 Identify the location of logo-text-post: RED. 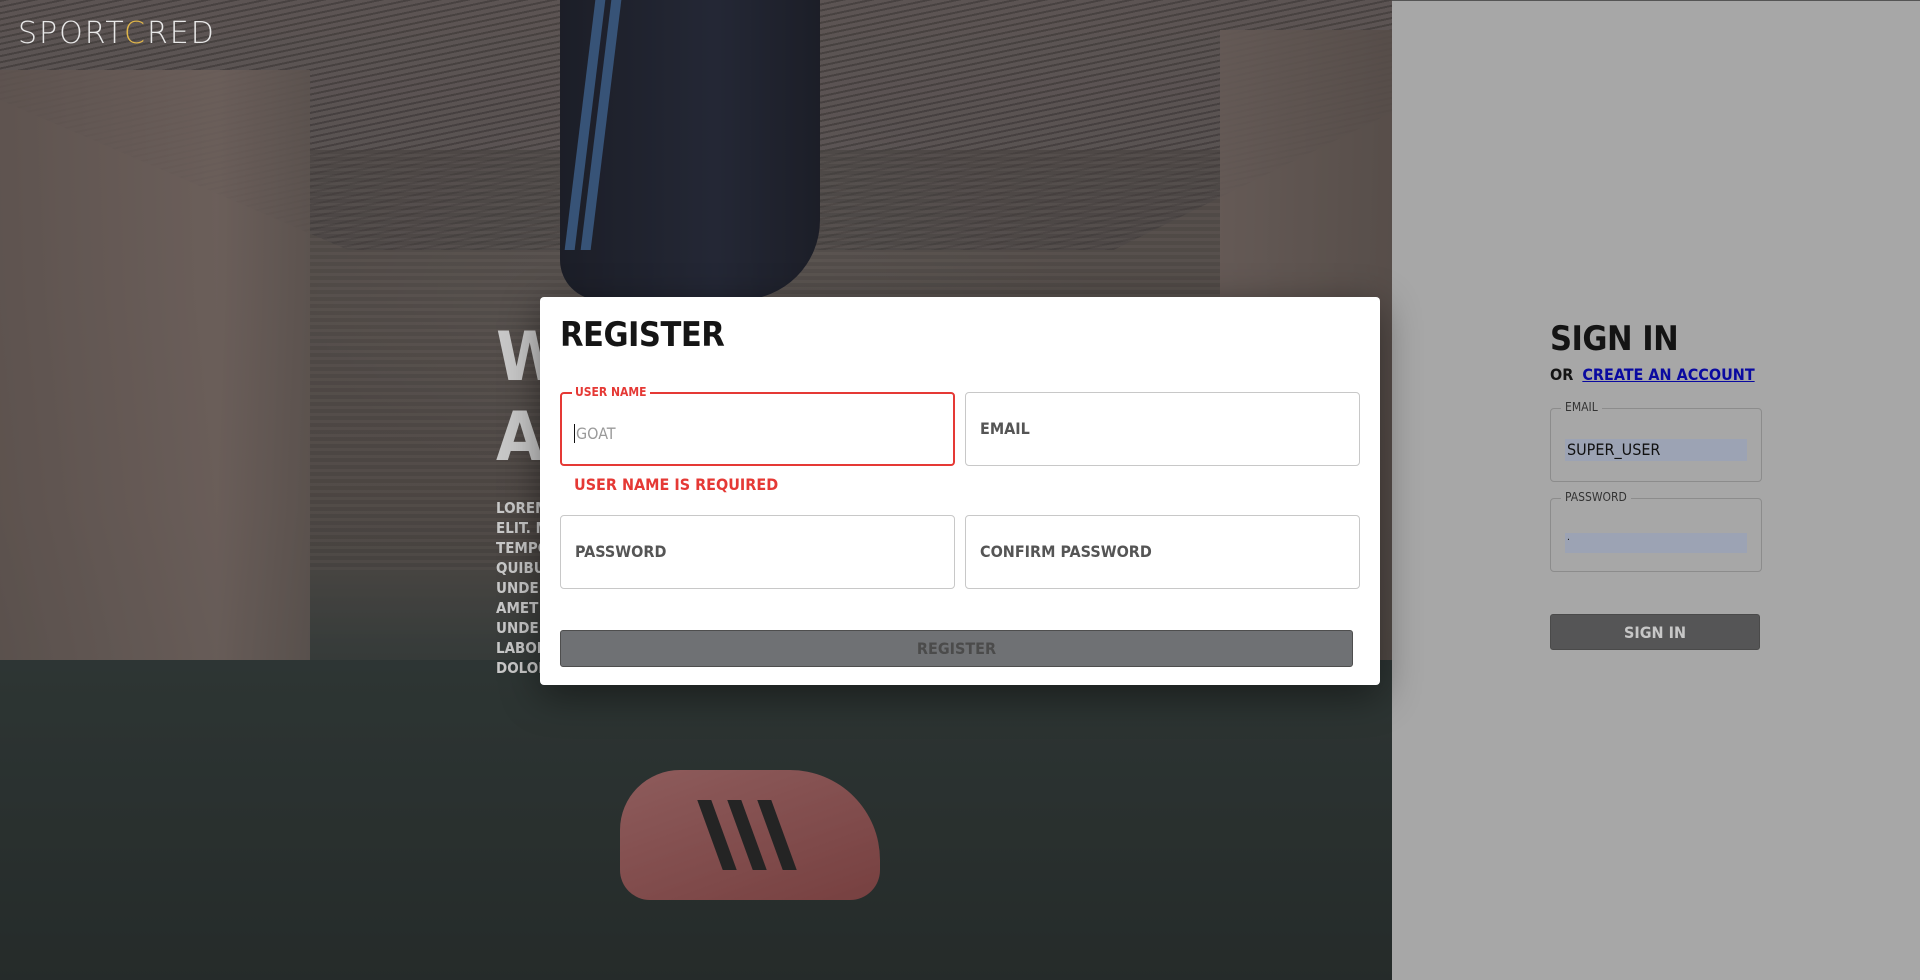
(181, 33).